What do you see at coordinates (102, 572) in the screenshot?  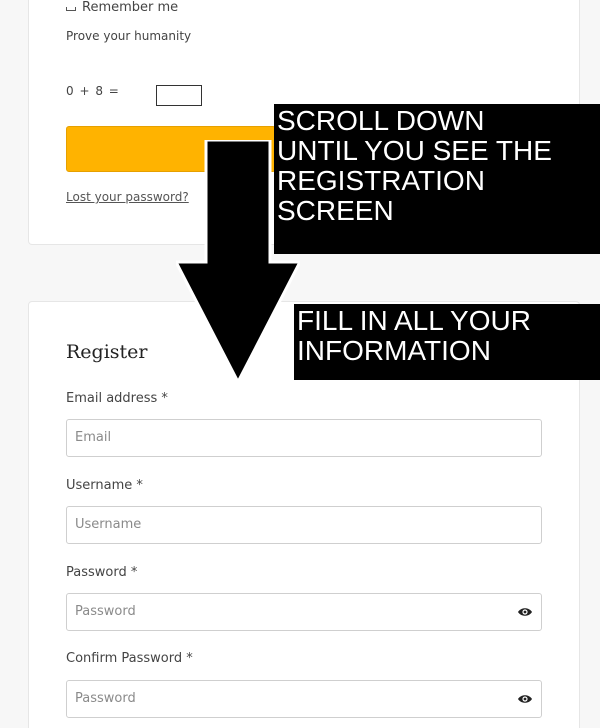 I see `password-label: Password *` at bounding box center [102, 572].